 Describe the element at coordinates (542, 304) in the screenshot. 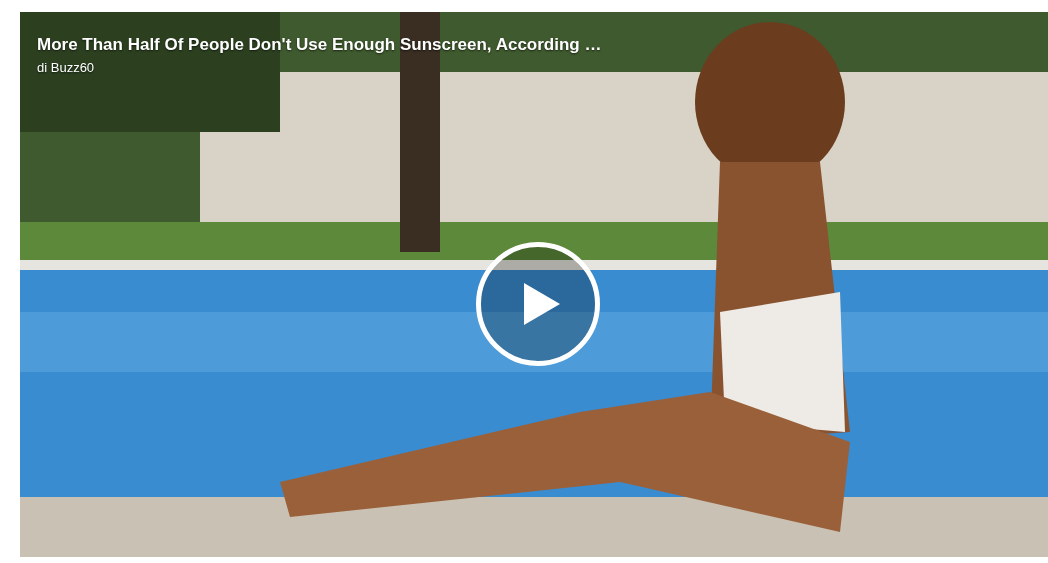

I see `play-icon` at that location.